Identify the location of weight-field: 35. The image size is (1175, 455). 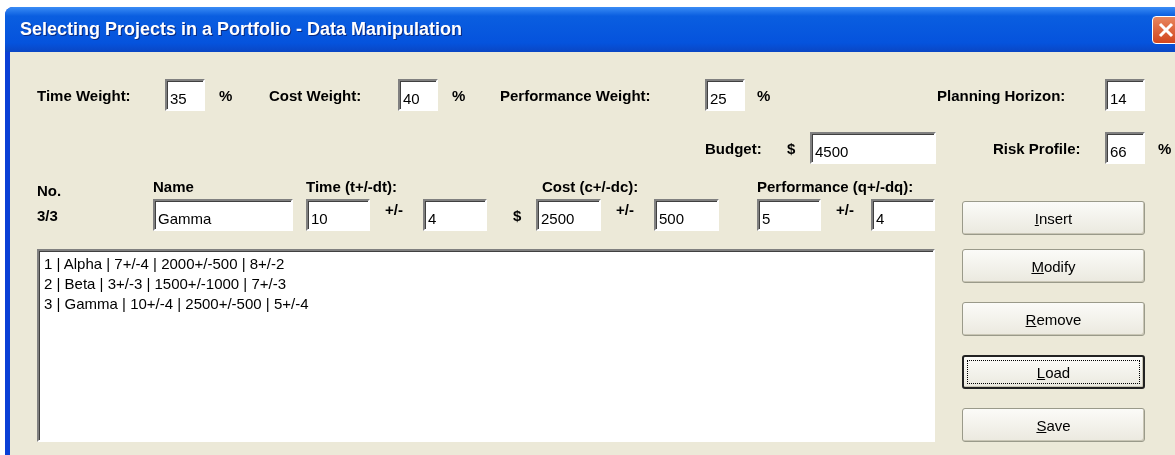
(185, 95).